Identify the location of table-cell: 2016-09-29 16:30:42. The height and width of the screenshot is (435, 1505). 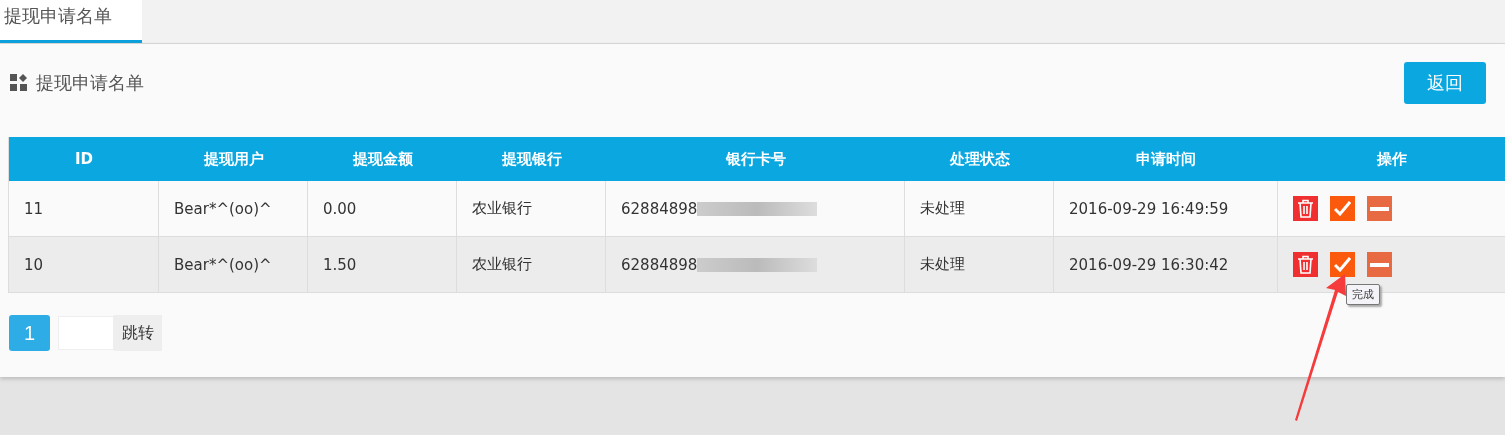
(1149, 264).